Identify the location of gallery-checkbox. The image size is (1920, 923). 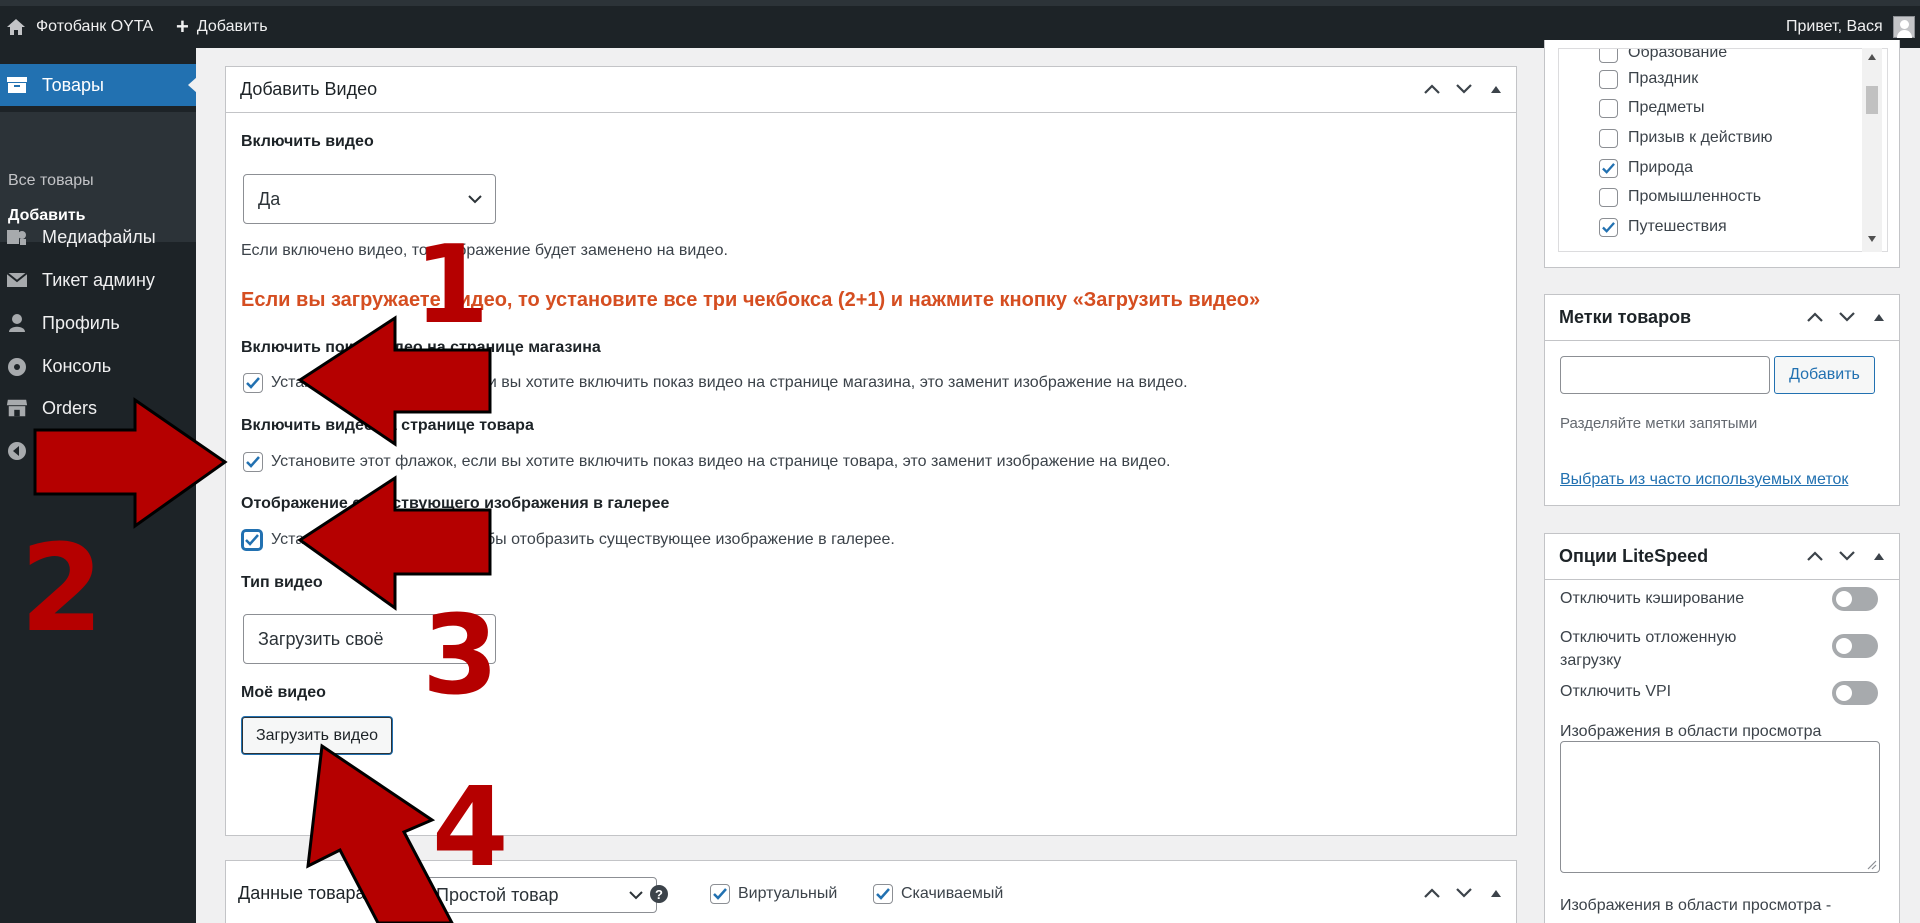
(252, 540).